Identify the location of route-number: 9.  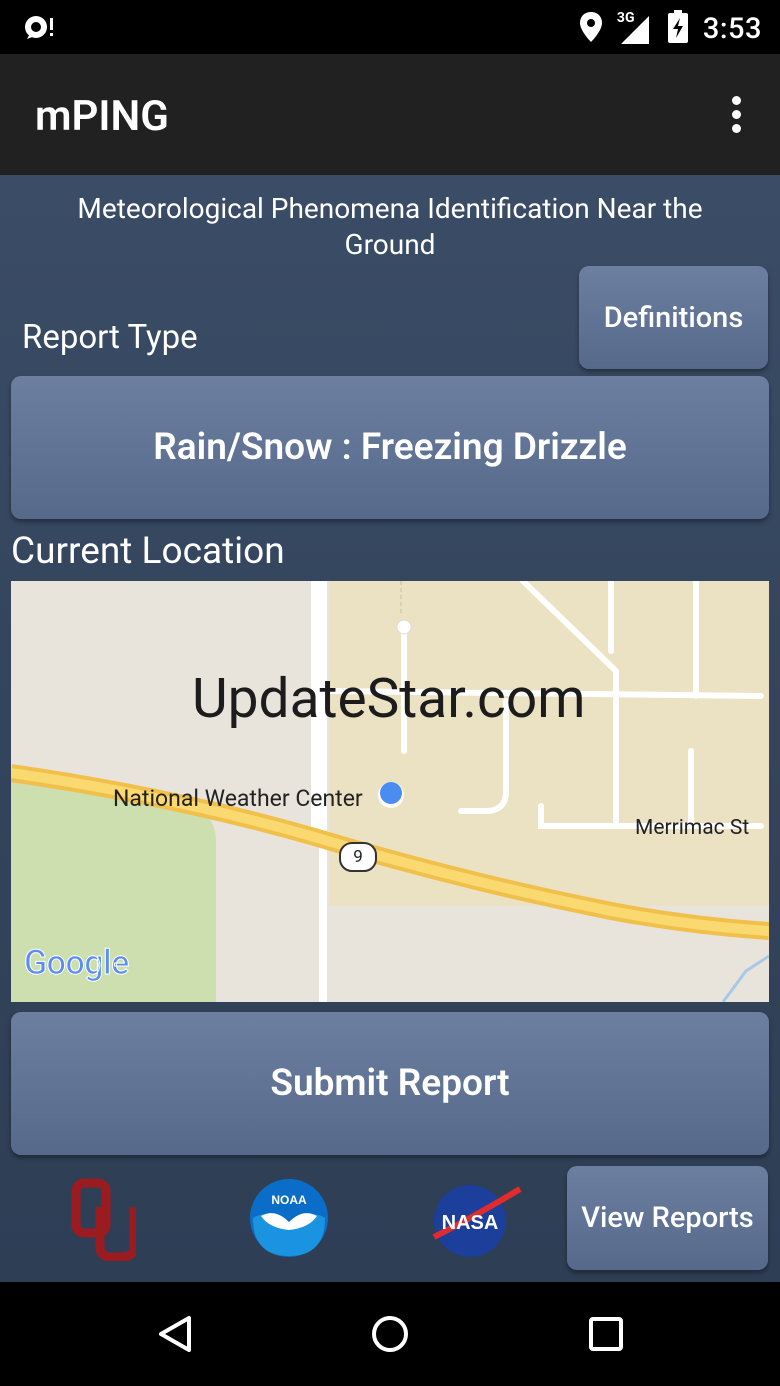
(358, 857).